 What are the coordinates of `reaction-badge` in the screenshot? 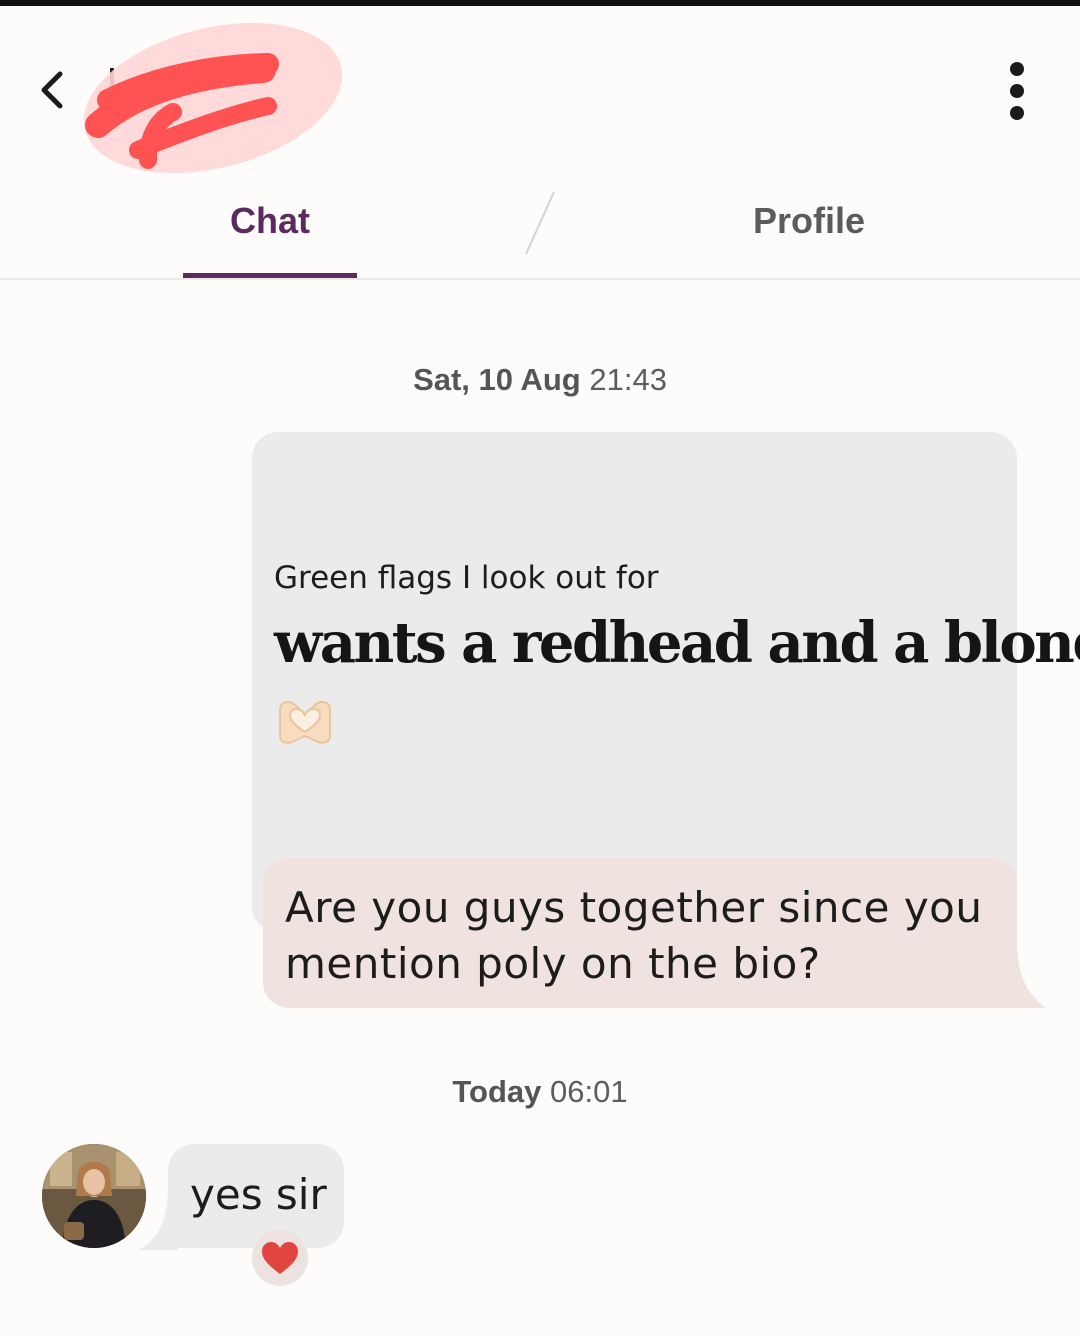 It's located at (280, 1258).